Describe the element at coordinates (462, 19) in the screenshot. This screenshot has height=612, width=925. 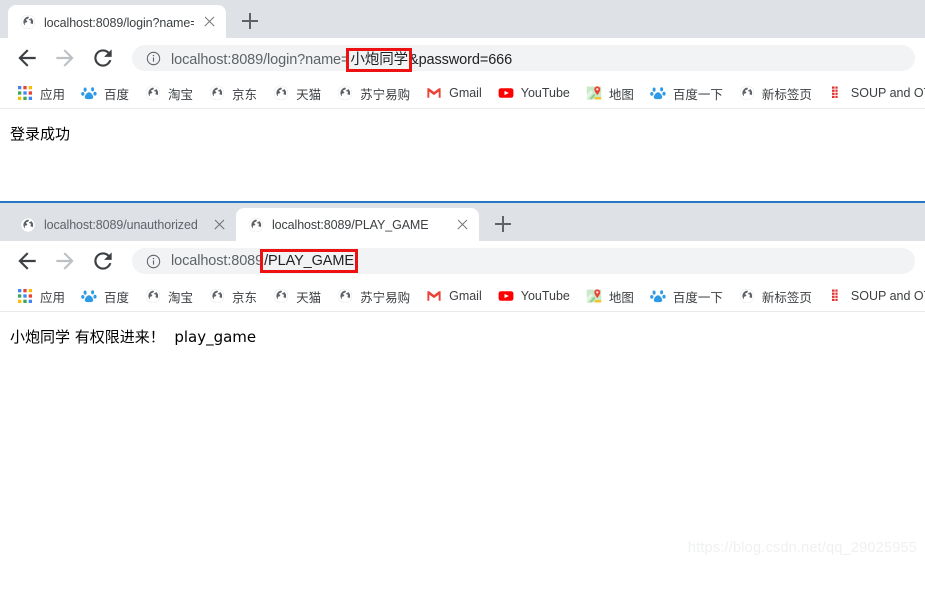
I see `tab-strip-top: localhost:8089/login?name=小` at that location.